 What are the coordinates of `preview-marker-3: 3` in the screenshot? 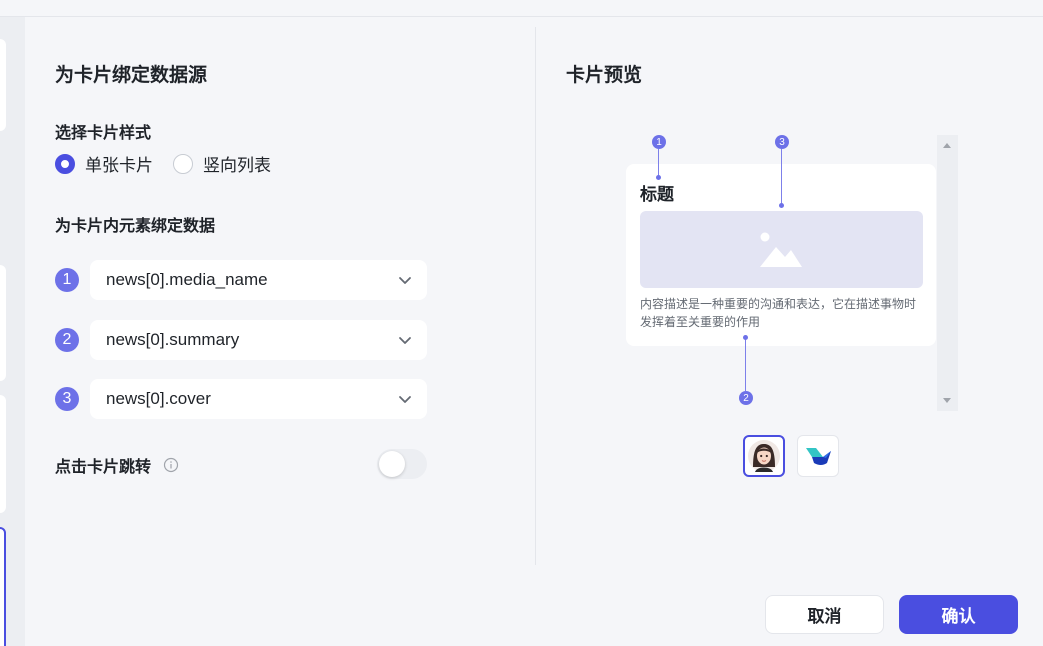 It's located at (782, 142).